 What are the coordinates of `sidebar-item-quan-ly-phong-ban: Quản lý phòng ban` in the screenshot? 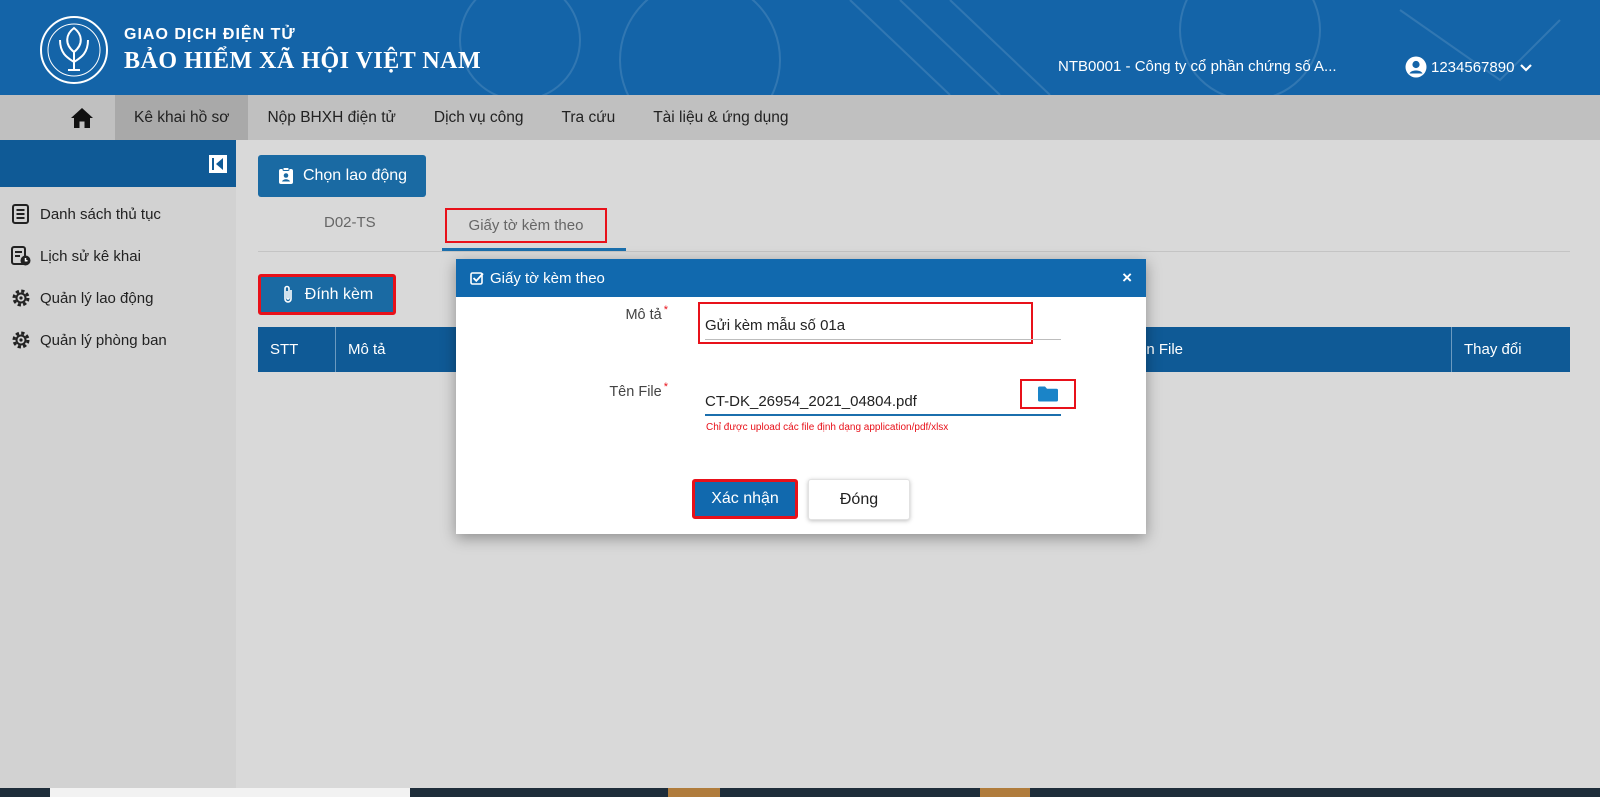 It's located at (118, 340).